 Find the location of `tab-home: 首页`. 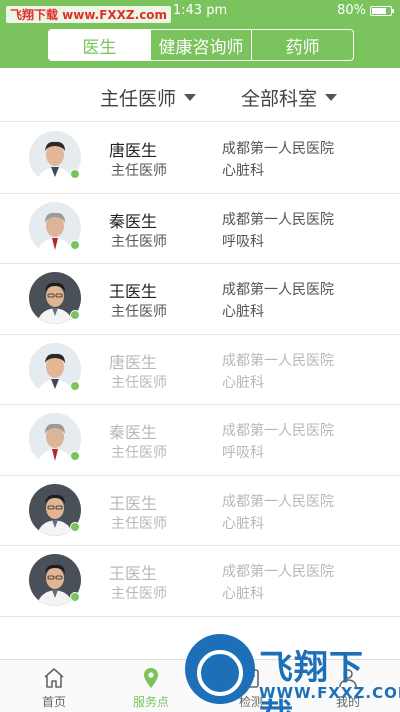

tab-home: 首页 is located at coordinates (54, 686).